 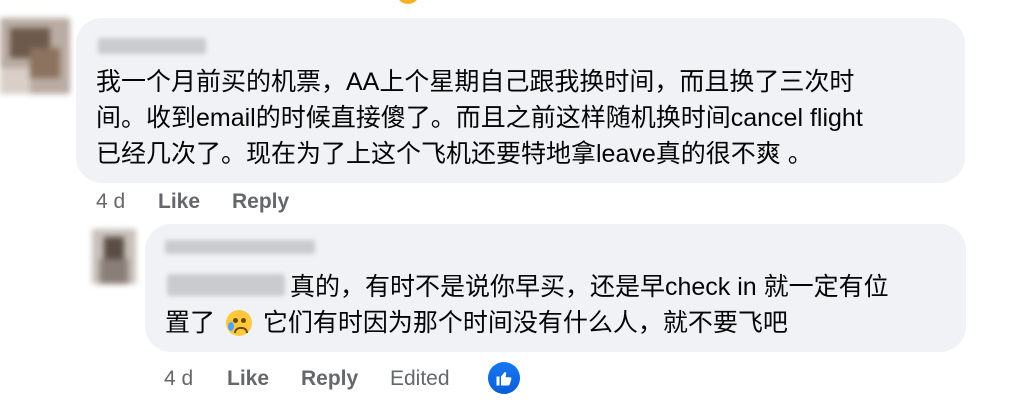 What do you see at coordinates (408, 2) in the screenshot?
I see `reaction-icon-partial` at bounding box center [408, 2].